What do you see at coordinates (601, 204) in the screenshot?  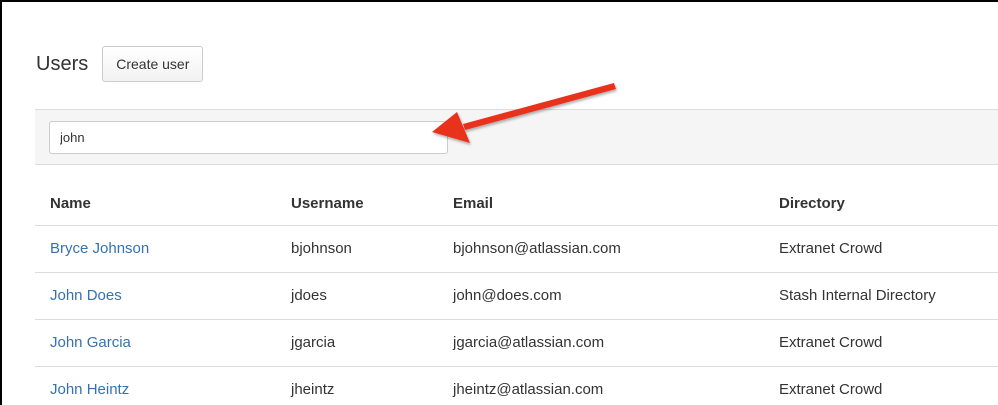 I see `column-header-email: Email` at bounding box center [601, 204].